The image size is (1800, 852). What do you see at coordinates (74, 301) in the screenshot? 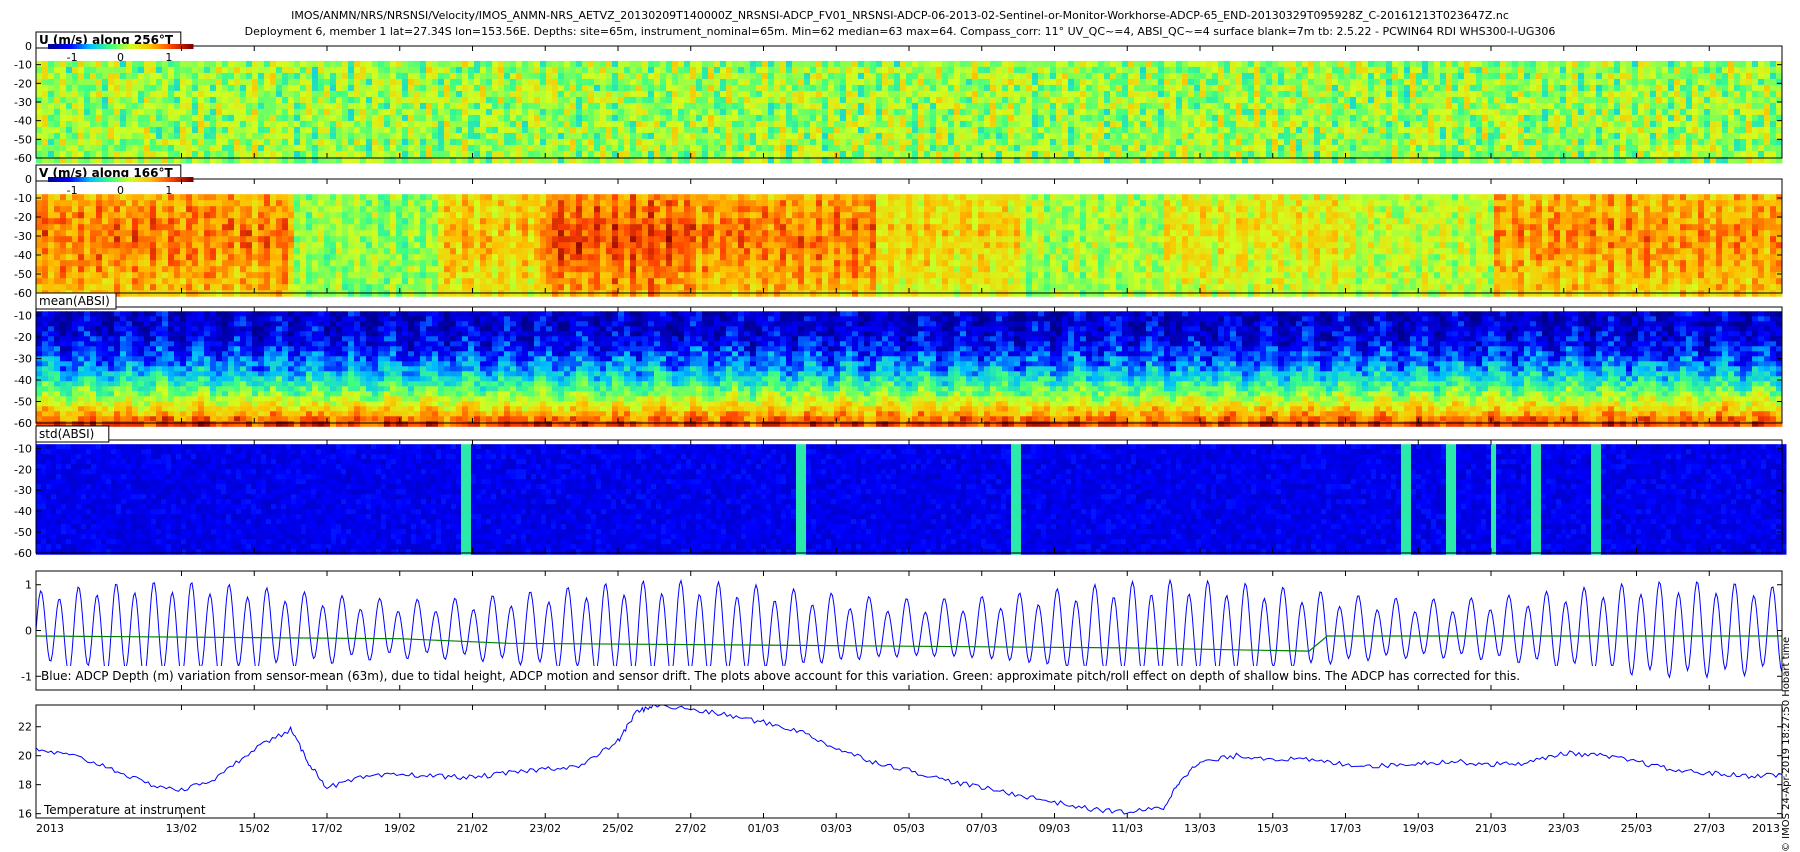
I see `panel-label-3: mean(ABSI)` at bounding box center [74, 301].